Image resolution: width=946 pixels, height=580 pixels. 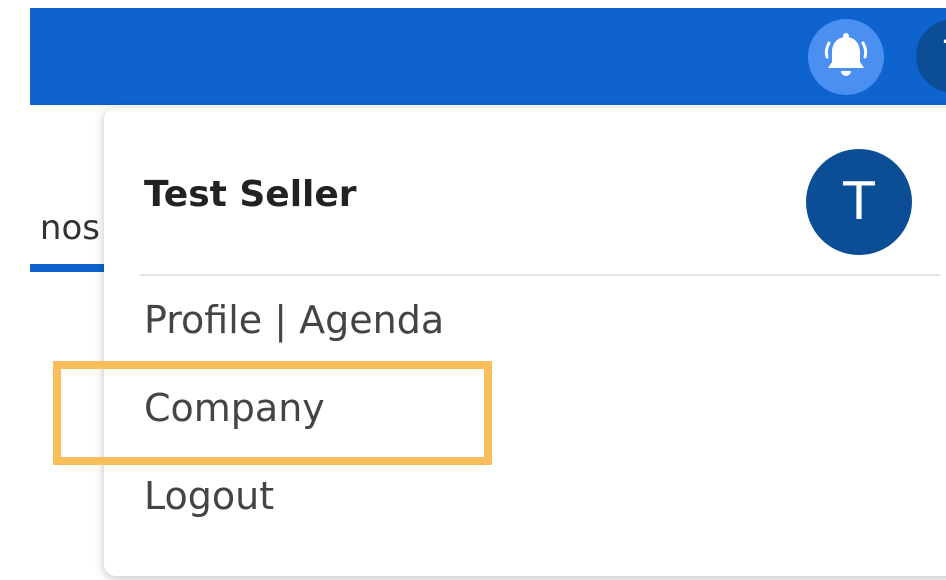 What do you see at coordinates (540, 275) in the screenshot?
I see `menu-divider` at bounding box center [540, 275].